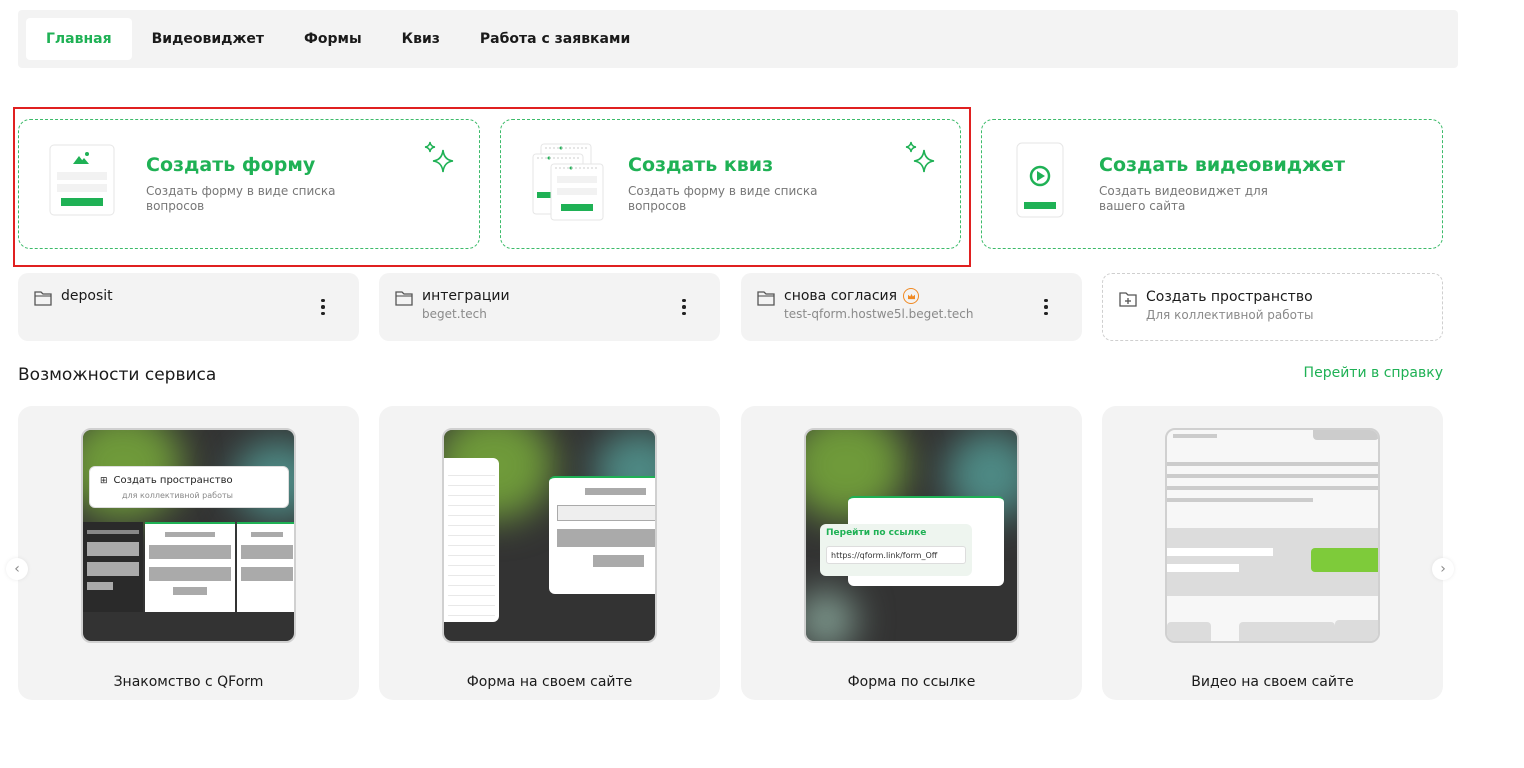  Describe the element at coordinates (17, 569) in the screenshot. I see `carousel-prev-icon: ‹` at that location.